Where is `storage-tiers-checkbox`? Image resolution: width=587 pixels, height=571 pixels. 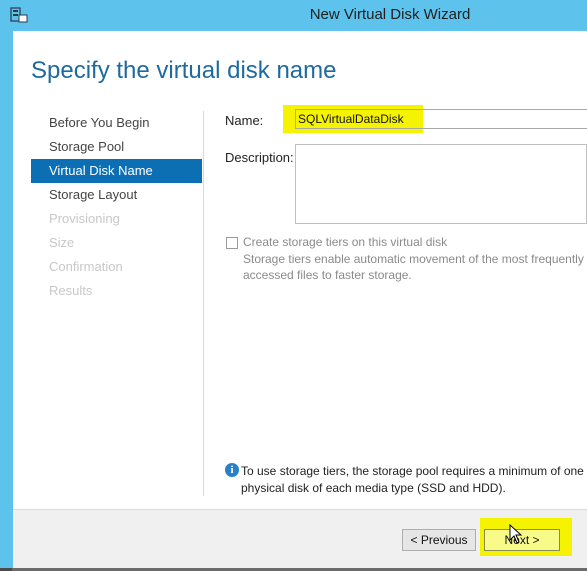
storage-tiers-checkbox is located at coordinates (232, 243).